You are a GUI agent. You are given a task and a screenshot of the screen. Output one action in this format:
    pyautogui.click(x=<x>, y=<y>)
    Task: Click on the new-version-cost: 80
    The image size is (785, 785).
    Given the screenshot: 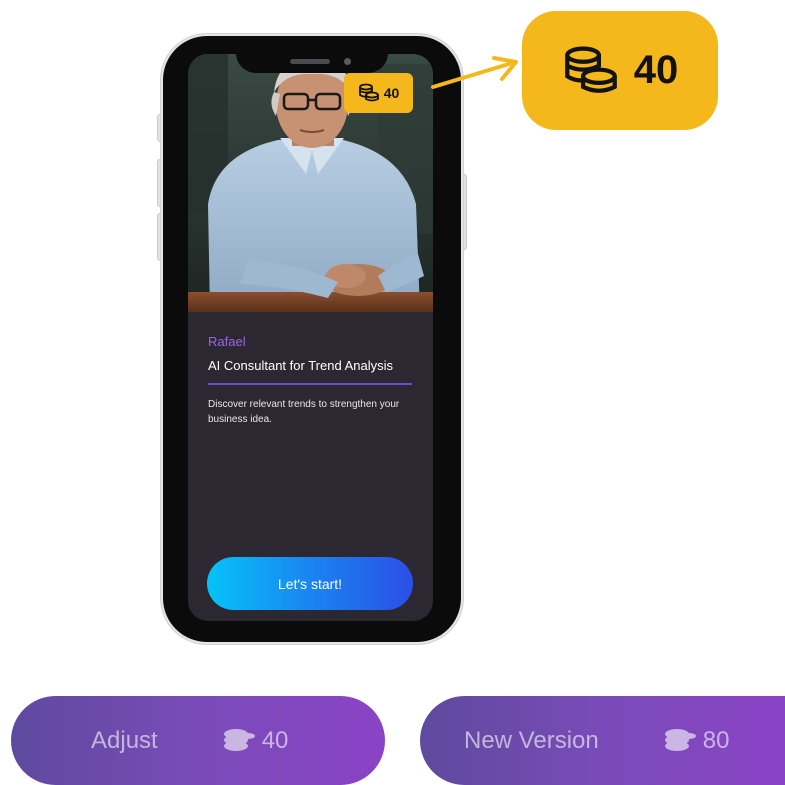 What is the action you would take?
    pyautogui.click(x=696, y=740)
    